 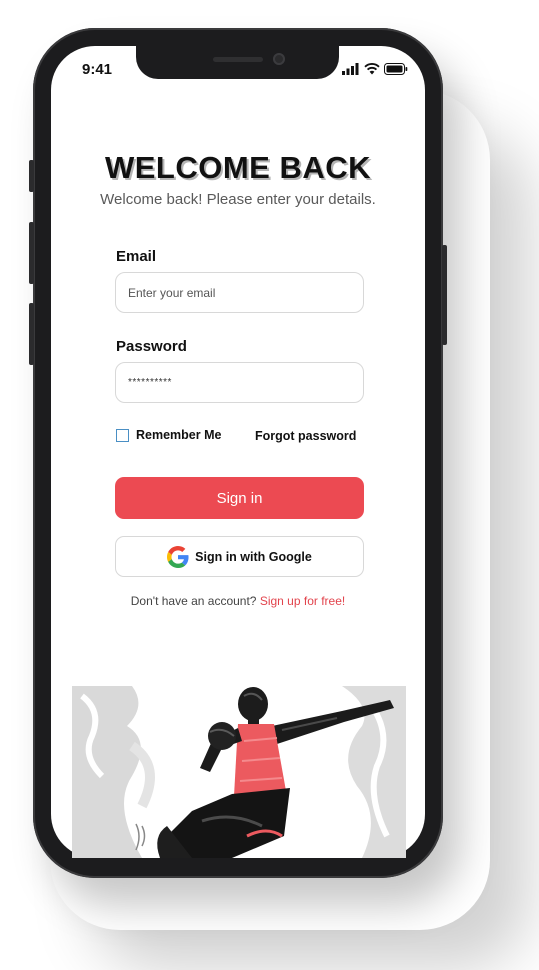 I want to click on google-sign-in-button: Sign in with Google, so click(x=239, y=556).